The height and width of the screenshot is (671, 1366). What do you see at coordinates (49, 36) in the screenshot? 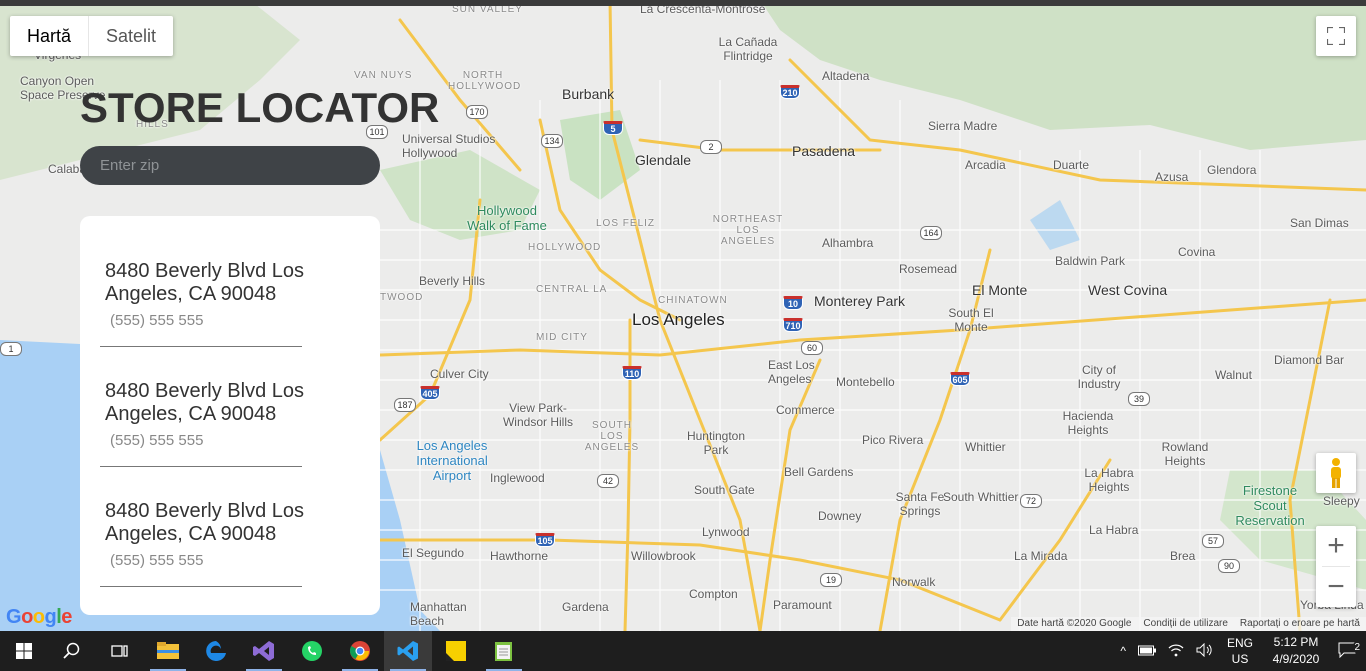
I see `map-type-map-button: Hartă` at bounding box center [49, 36].